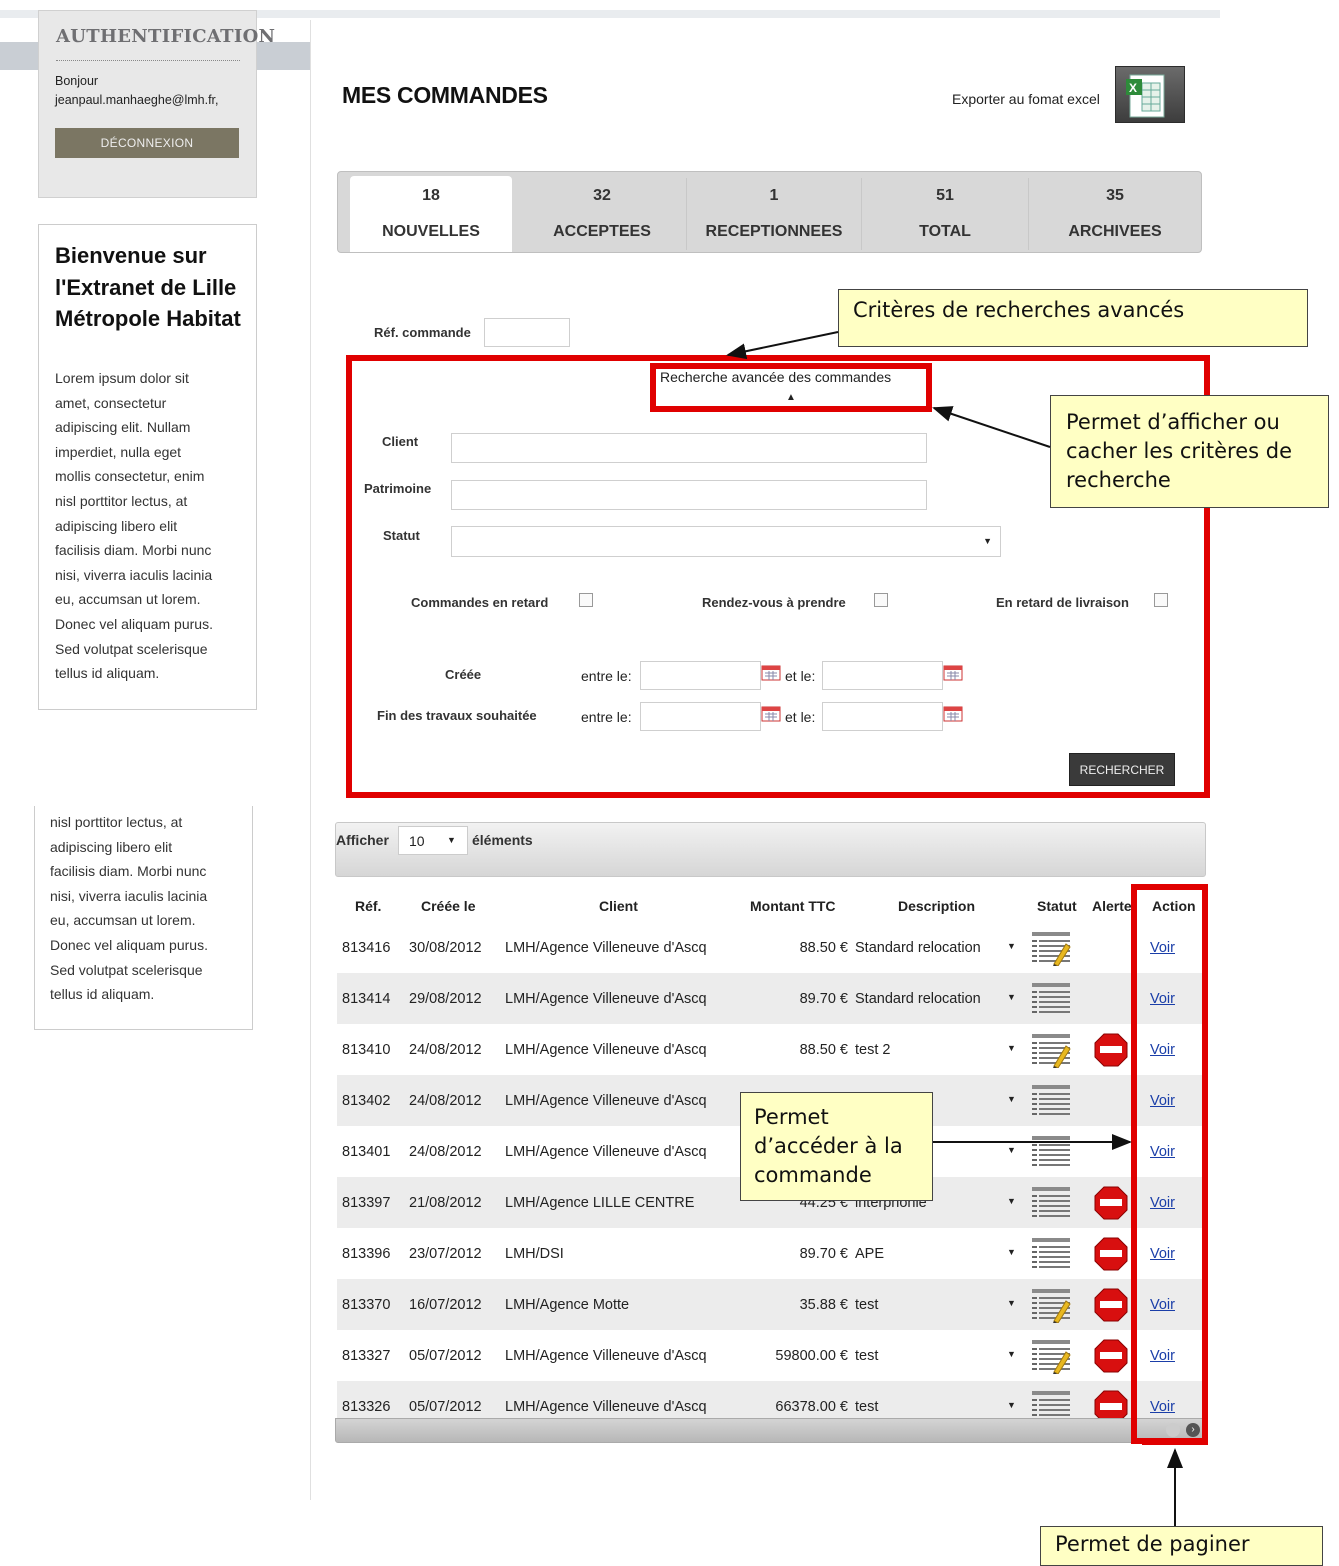  Describe the element at coordinates (793, 906) in the screenshot. I see `col-amount: Montant TTC` at that location.